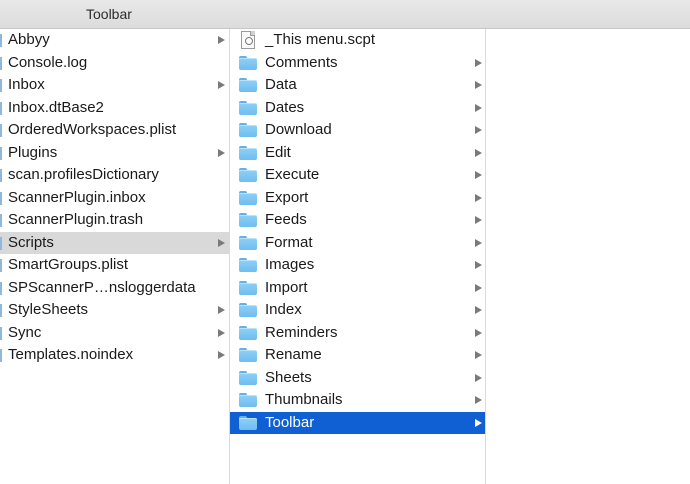 This screenshot has height=484, width=690. I want to click on item-label: Inbox, so click(26, 84).